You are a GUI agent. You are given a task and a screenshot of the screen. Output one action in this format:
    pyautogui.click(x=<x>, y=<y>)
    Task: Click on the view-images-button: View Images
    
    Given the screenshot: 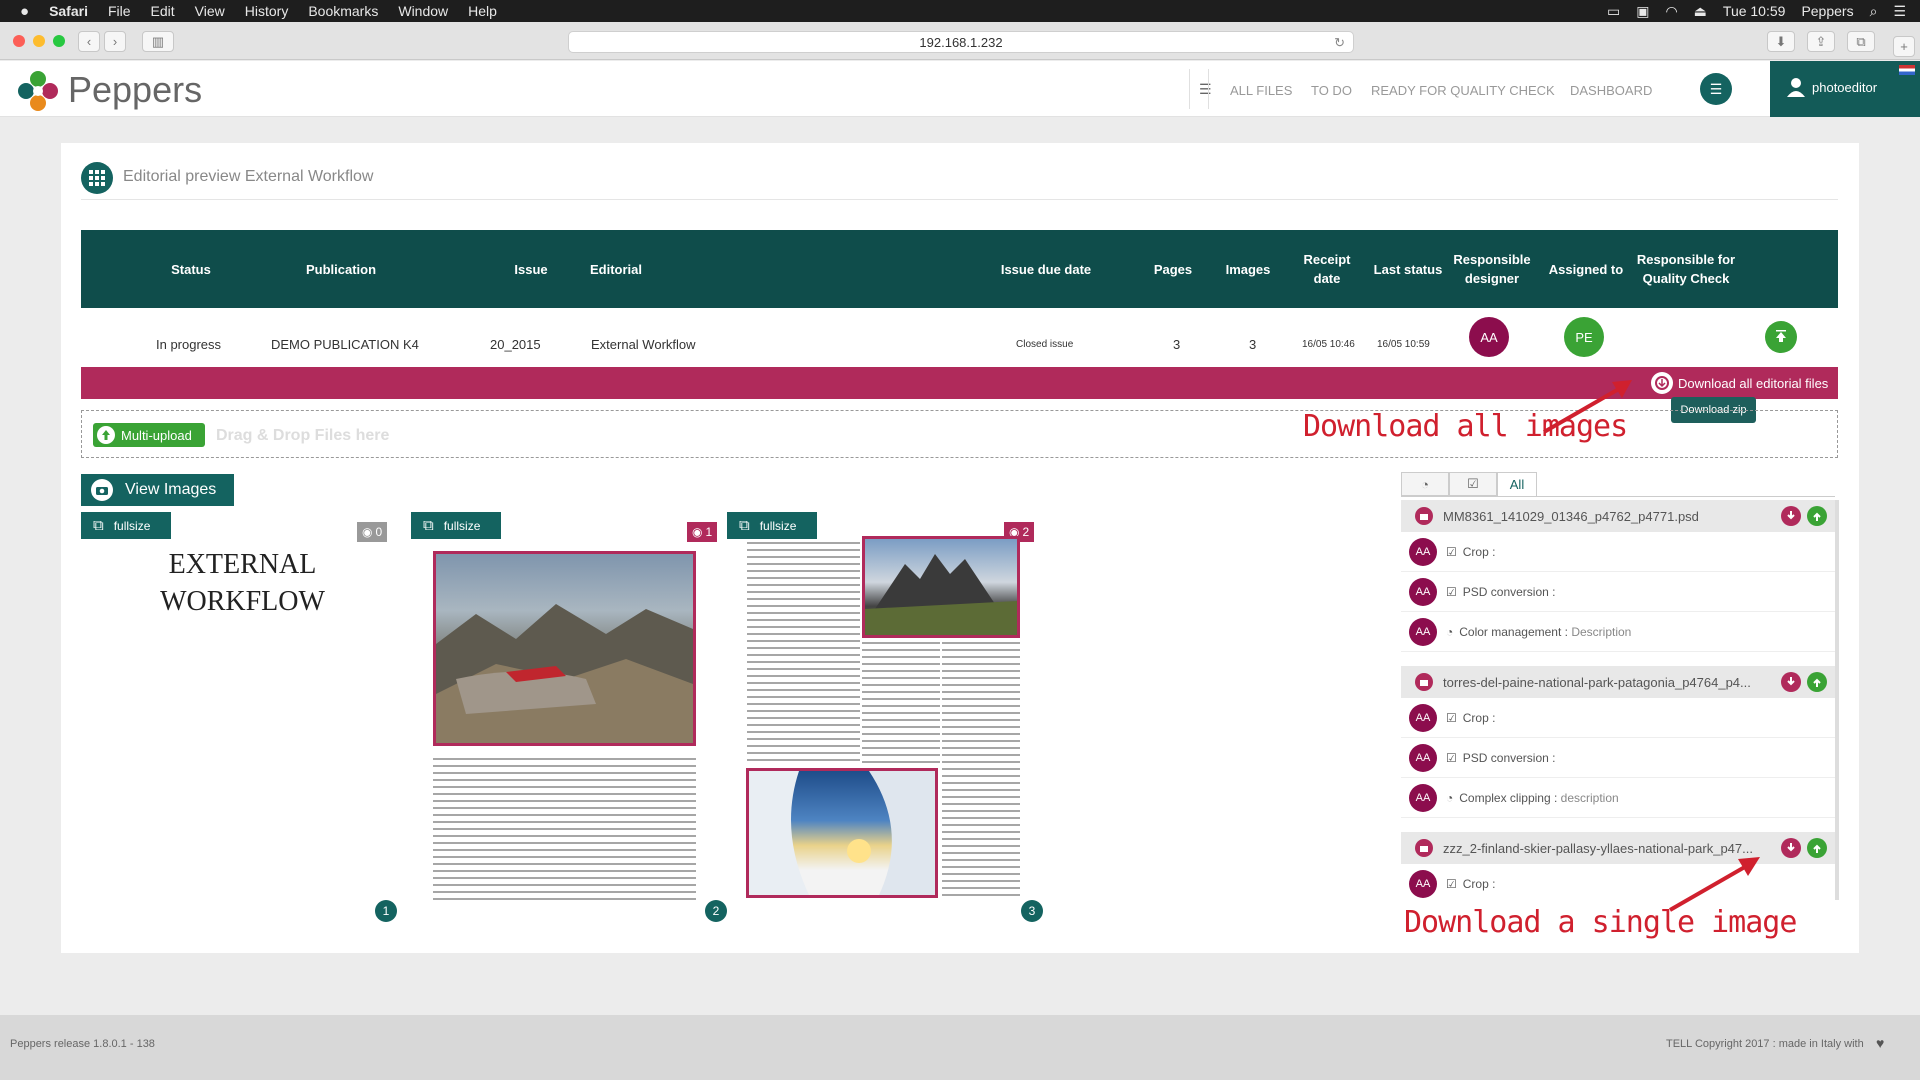 What is the action you would take?
    pyautogui.click(x=157, y=490)
    